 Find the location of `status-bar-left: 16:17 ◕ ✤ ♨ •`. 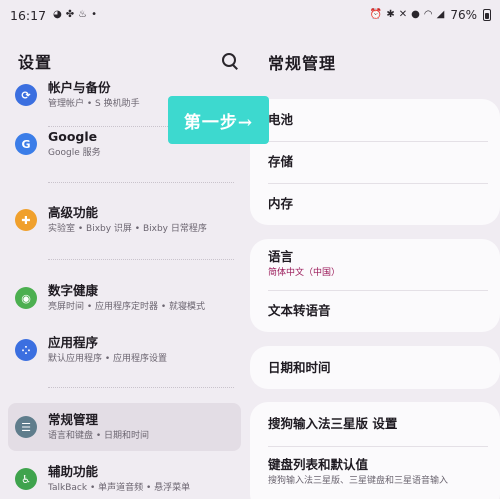

status-bar-left: 16:17 ◕ ✤ ♨ • is located at coordinates (53, 15).